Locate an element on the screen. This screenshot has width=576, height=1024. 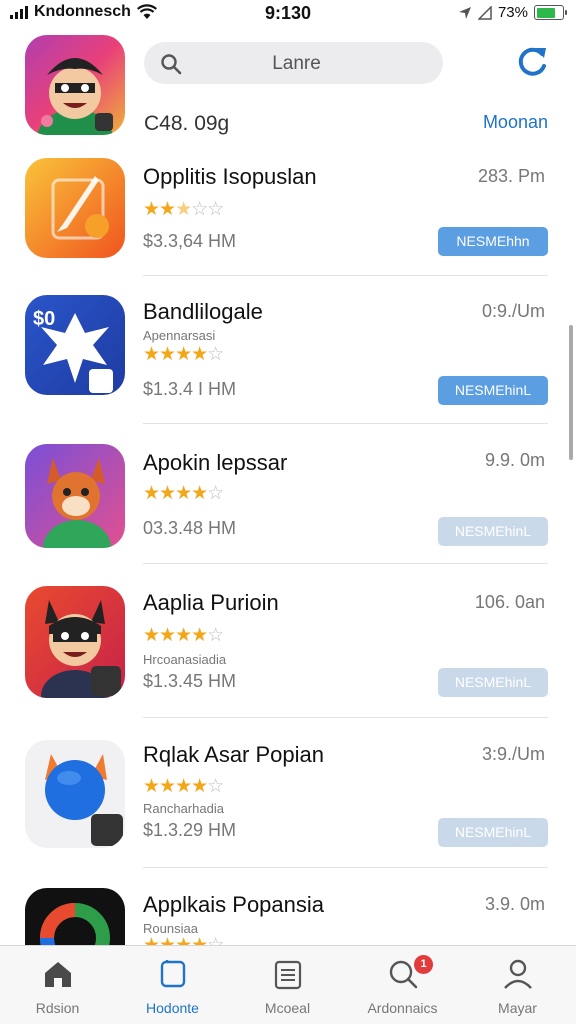
featured-app-icon is located at coordinates (75, 85).